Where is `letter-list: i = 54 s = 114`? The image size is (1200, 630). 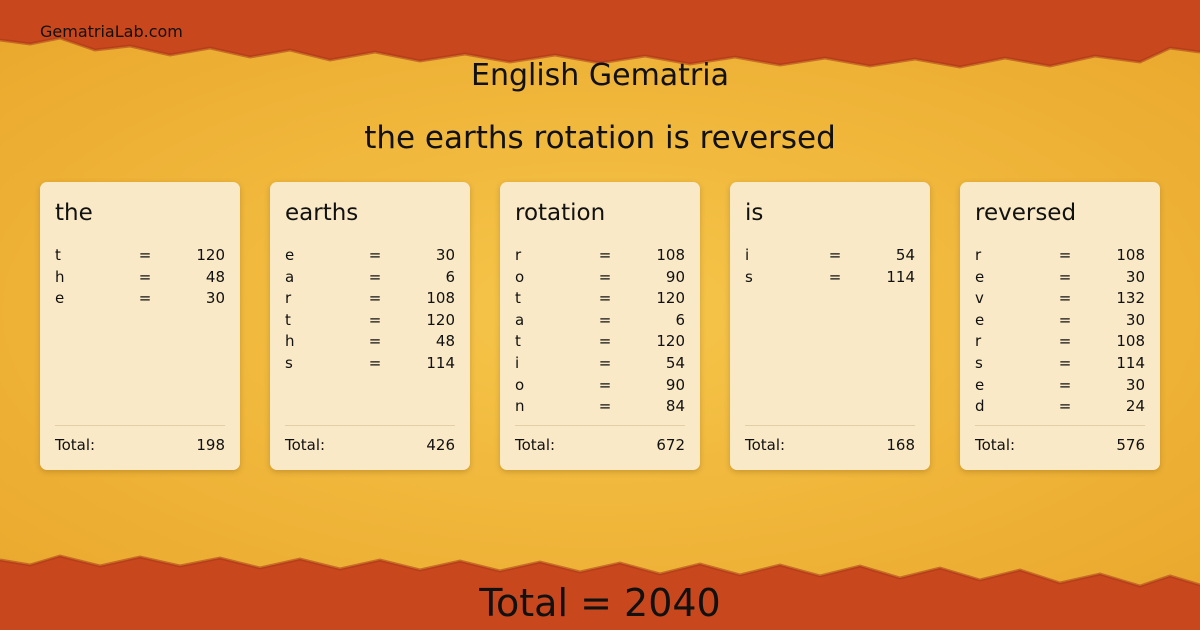 letter-list: i = 54 s = 114 is located at coordinates (830, 266).